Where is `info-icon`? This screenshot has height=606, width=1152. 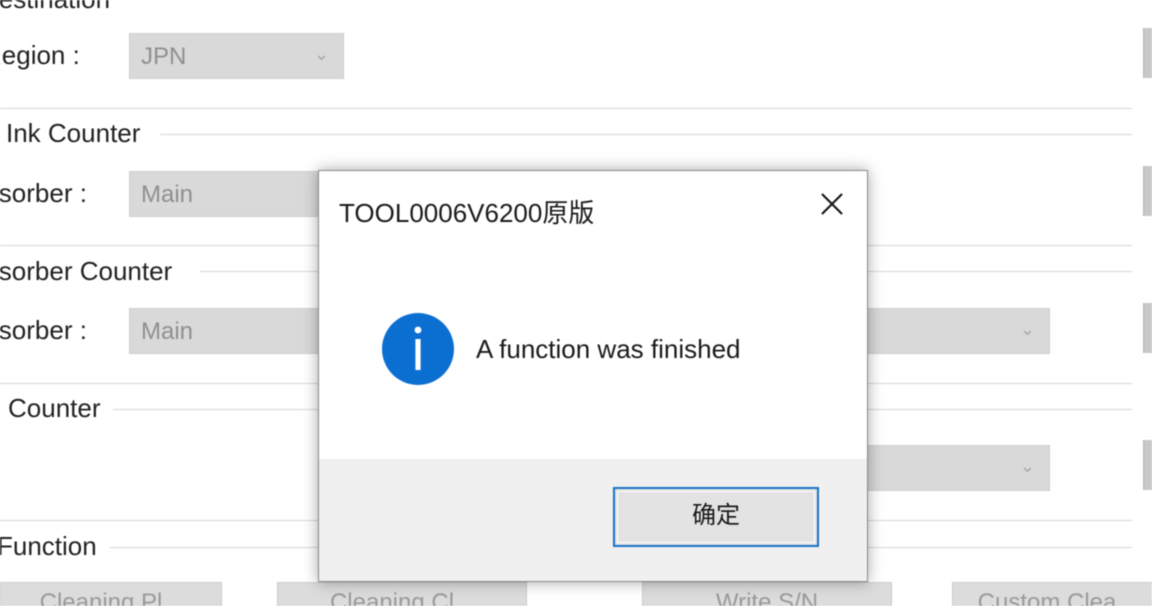
info-icon is located at coordinates (418, 349).